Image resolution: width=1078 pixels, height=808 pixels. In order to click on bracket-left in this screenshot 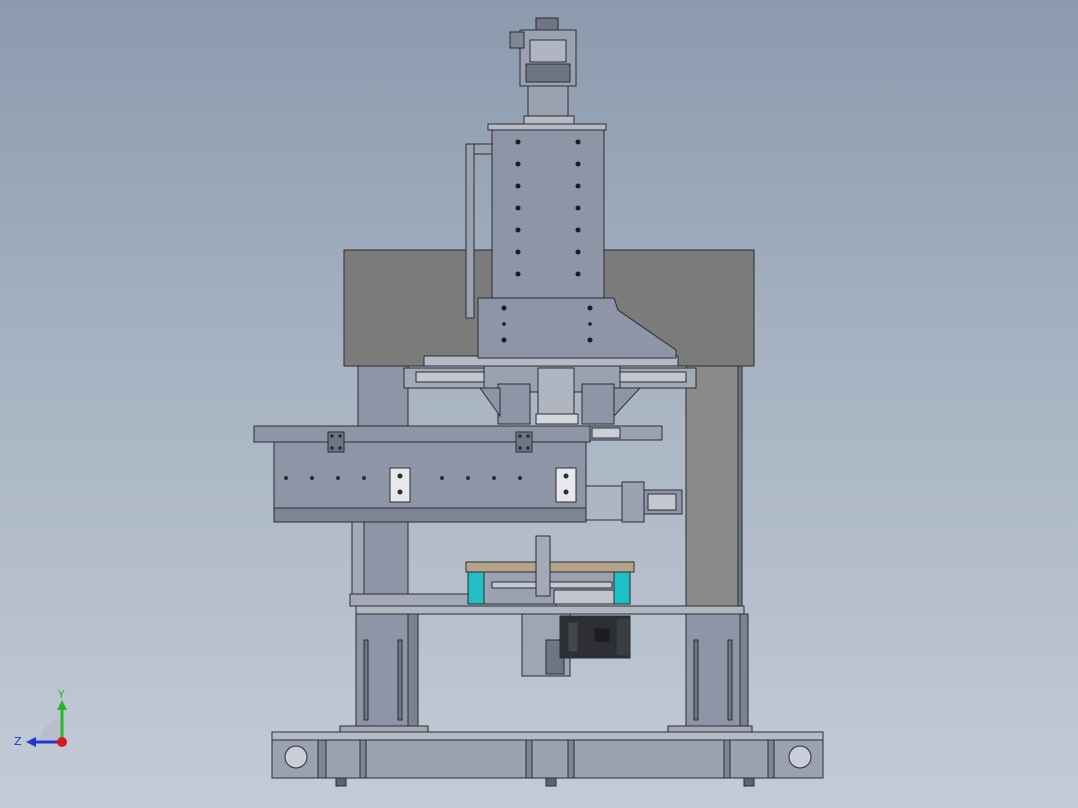, I will do `click(400, 485)`.